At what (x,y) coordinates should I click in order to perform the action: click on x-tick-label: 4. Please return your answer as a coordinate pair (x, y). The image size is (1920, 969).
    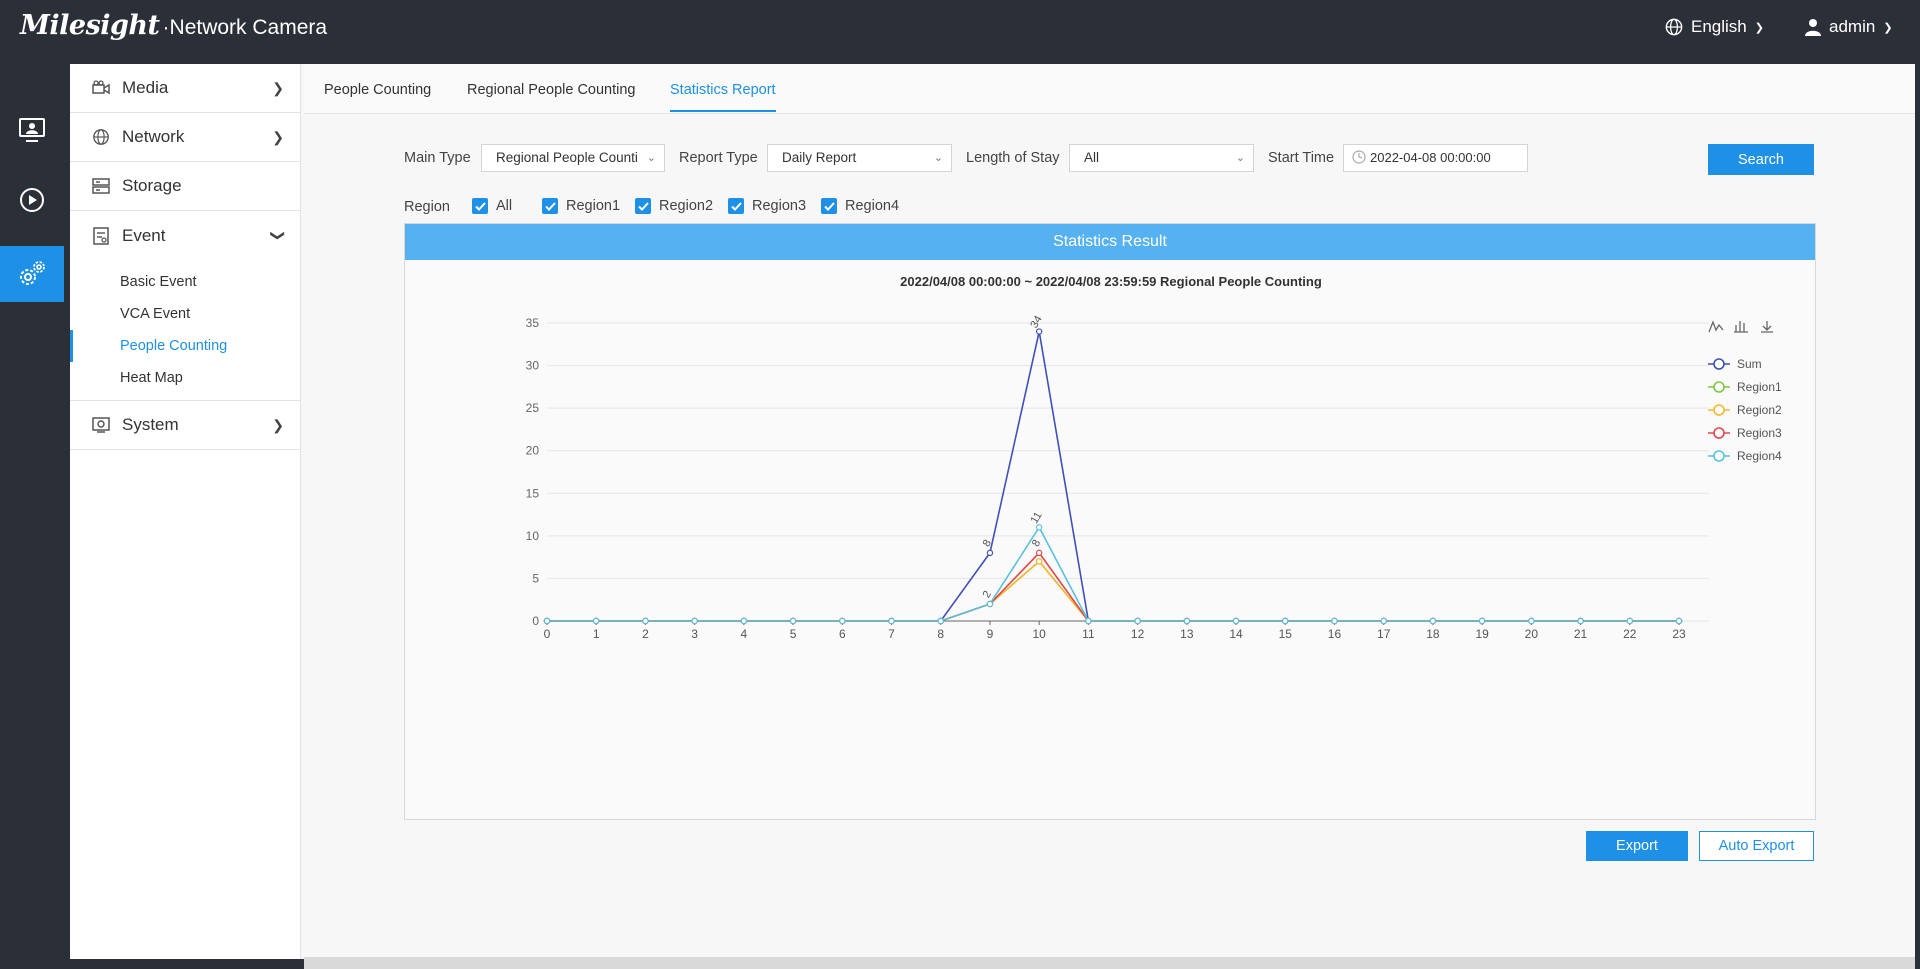
    Looking at the image, I should click on (744, 634).